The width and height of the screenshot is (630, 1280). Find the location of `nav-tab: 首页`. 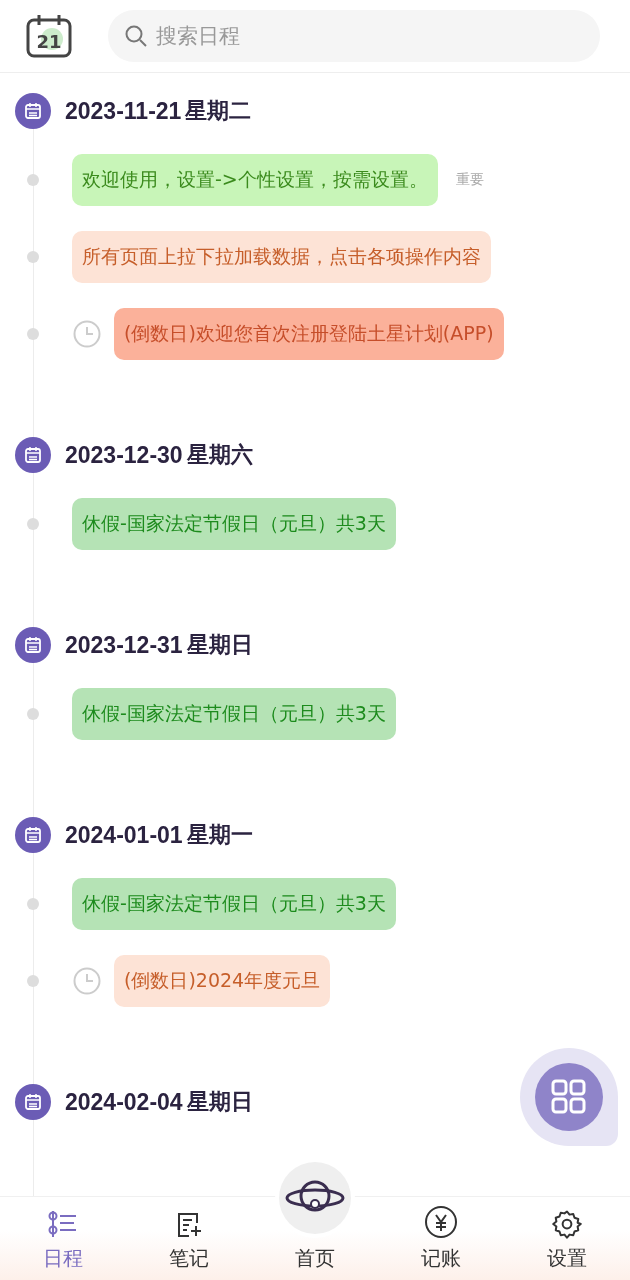

nav-tab: 首页 is located at coordinates (315, 1218).